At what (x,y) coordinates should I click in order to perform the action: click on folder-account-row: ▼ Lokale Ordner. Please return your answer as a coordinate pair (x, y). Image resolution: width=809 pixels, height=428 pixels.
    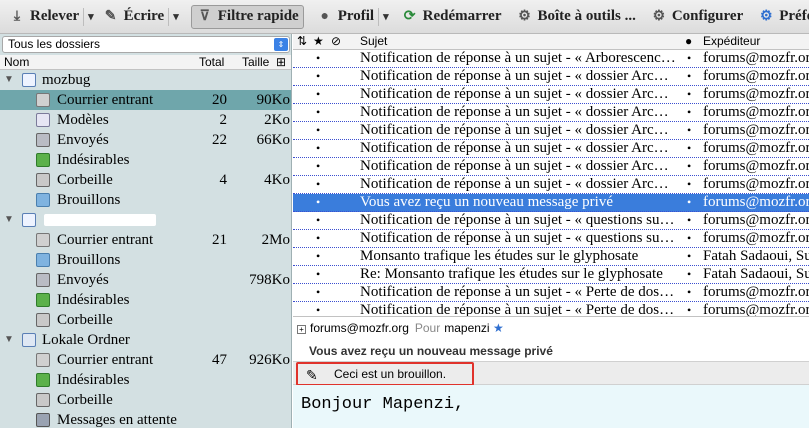
    Looking at the image, I should click on (145, 340).